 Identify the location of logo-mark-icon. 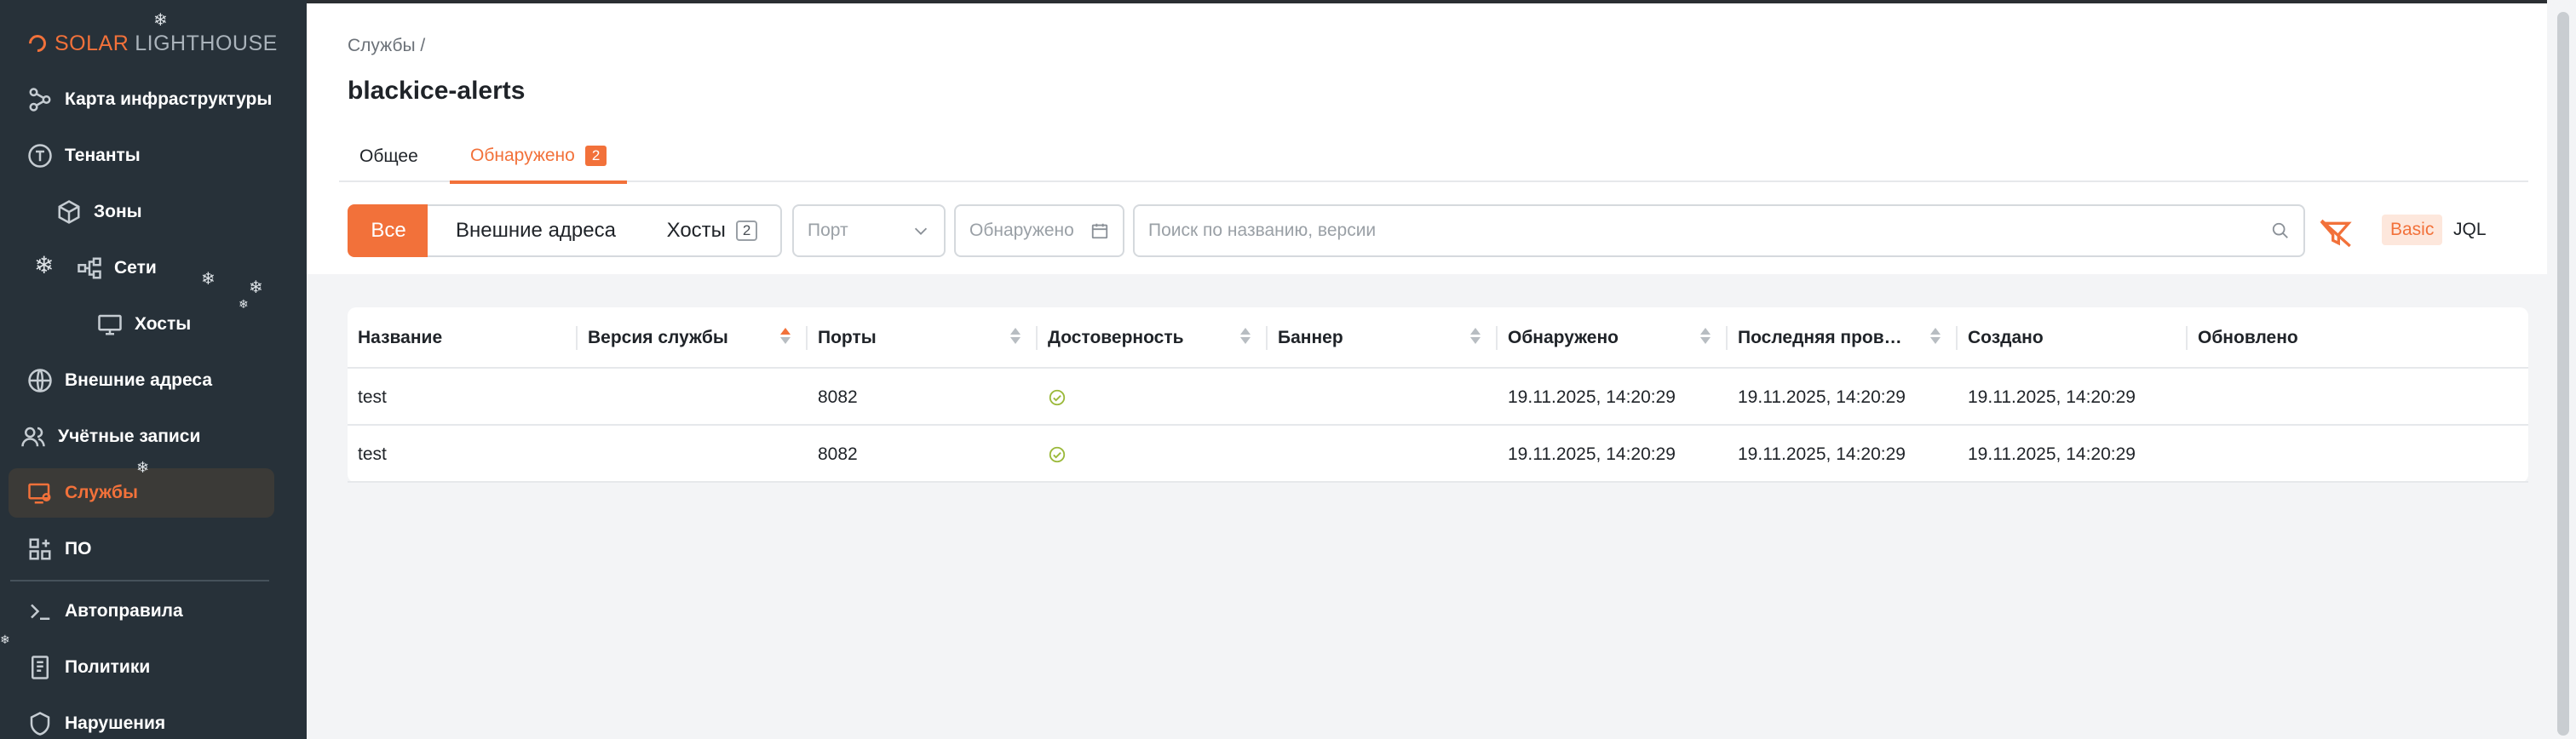
(38, 43).